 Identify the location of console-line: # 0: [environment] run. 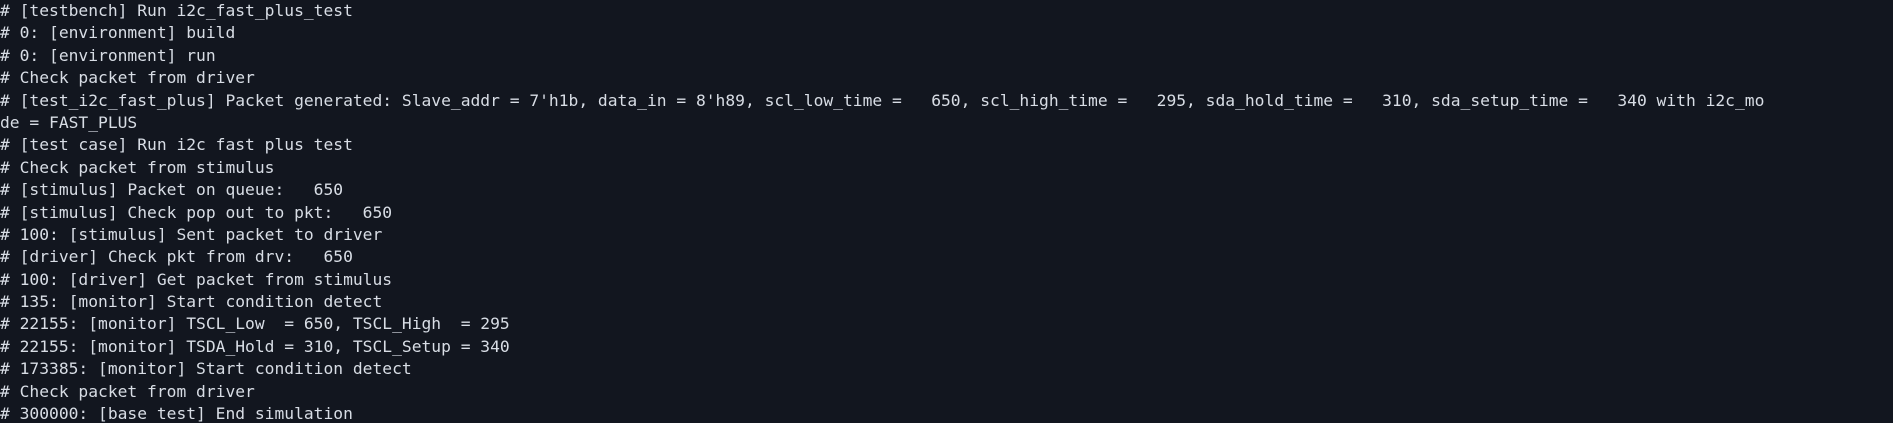
(108, 55).